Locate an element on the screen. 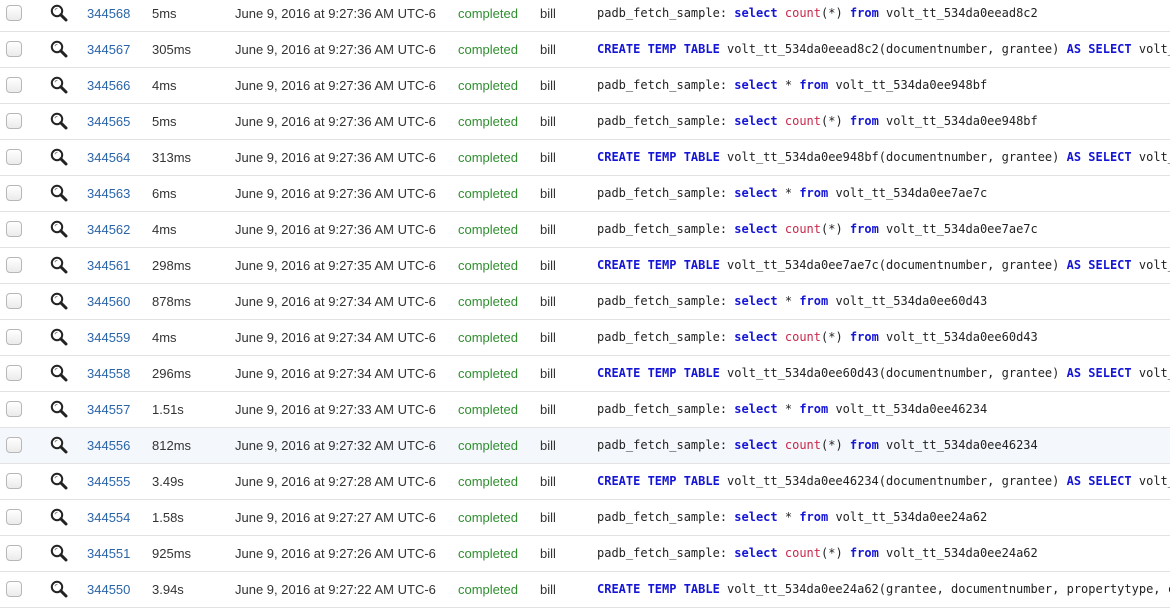 Image resolution: width=1170 pixels, height=609 pixels. query-id-link: 344560 is located at coordinates (108, 301).